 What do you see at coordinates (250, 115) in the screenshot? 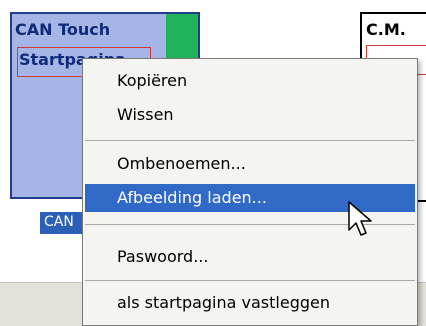
I see `menu-item-wissen: Wissen` at bounding box center [250, 115].